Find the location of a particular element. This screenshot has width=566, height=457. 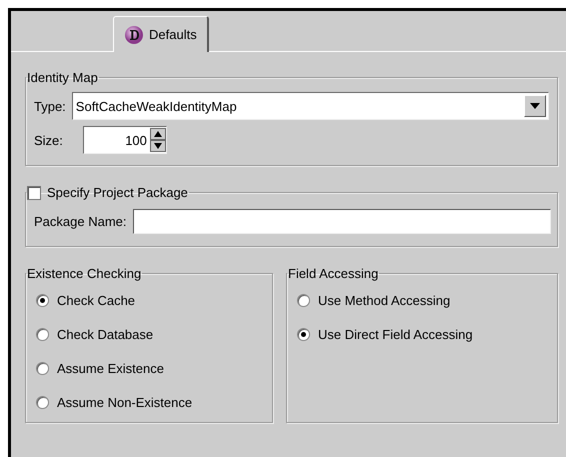

radio-label: Check Cache is located at coordinates (96, 300).